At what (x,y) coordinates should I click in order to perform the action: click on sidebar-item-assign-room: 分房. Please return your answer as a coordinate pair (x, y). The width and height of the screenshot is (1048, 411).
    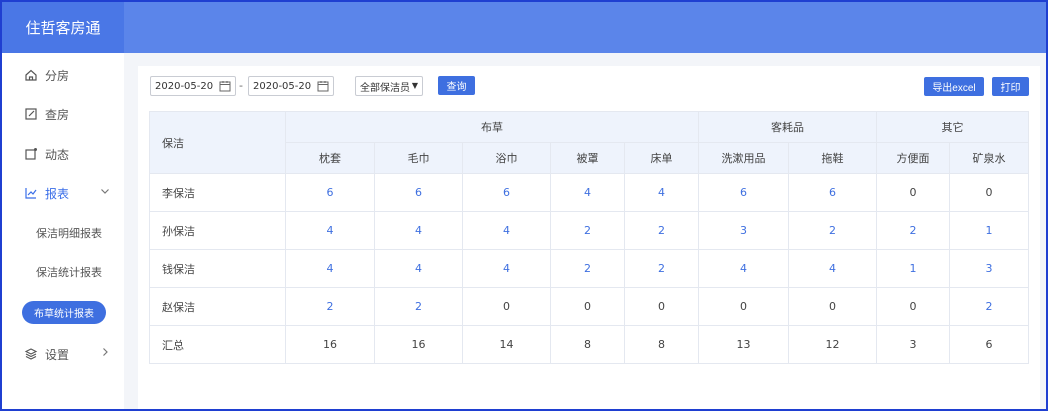
    Looking at the image, I should click on (63, 75).